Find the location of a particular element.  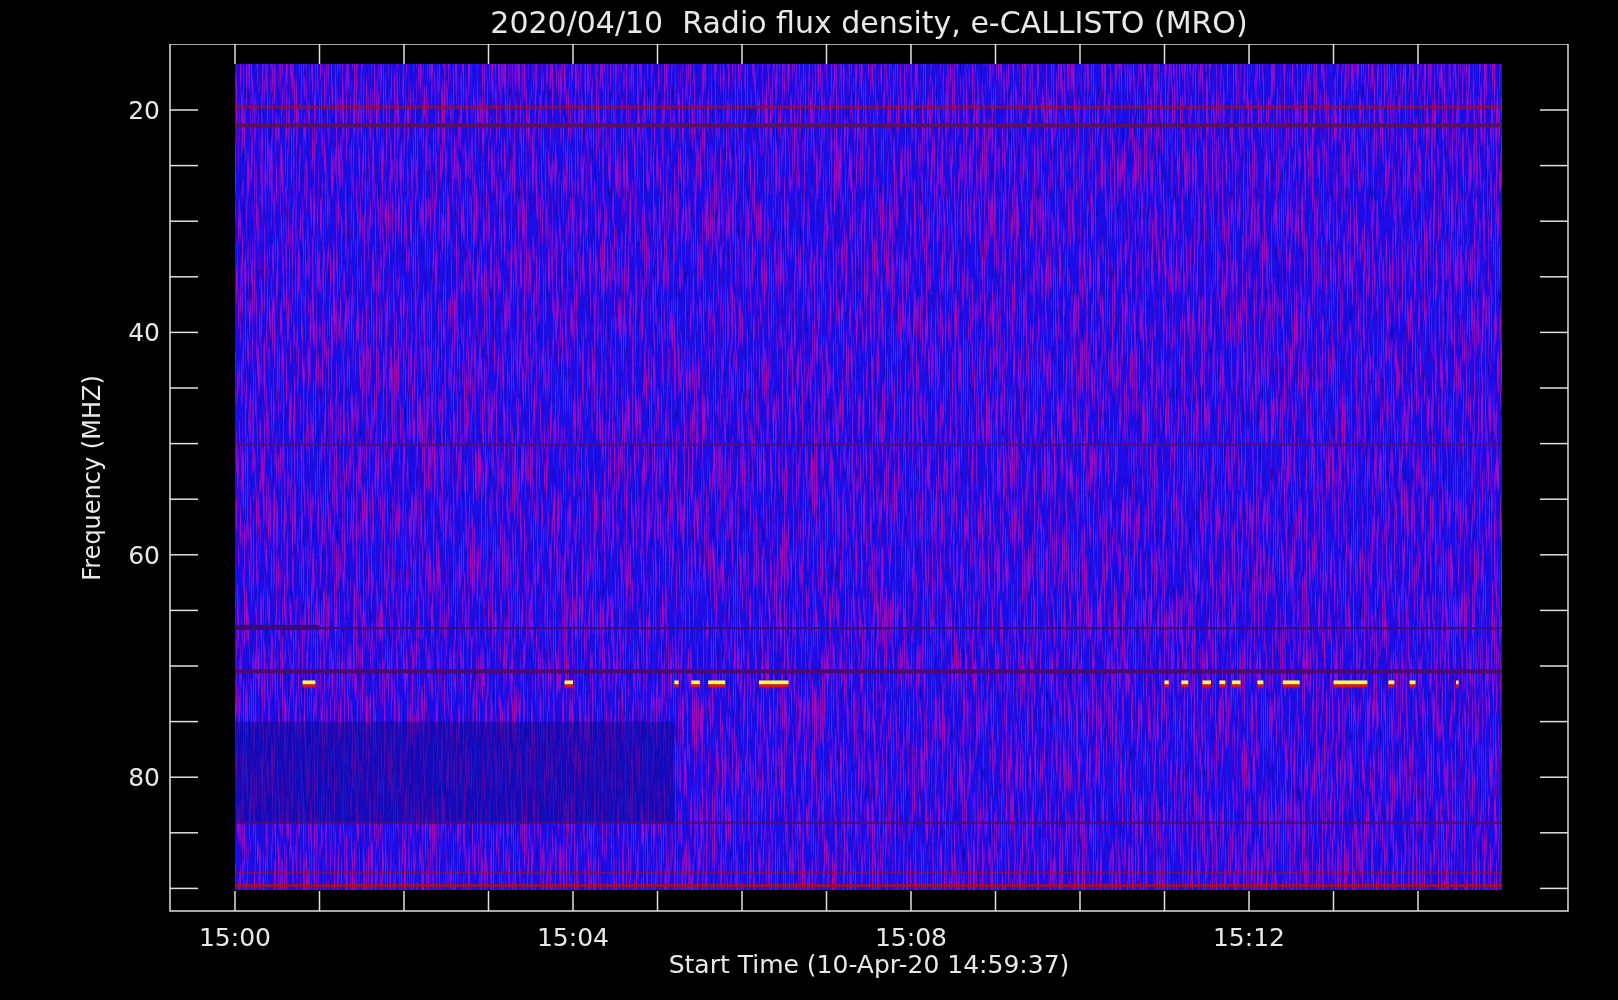

x-tick-label: 15:00 is located at coordinates (235, 937).